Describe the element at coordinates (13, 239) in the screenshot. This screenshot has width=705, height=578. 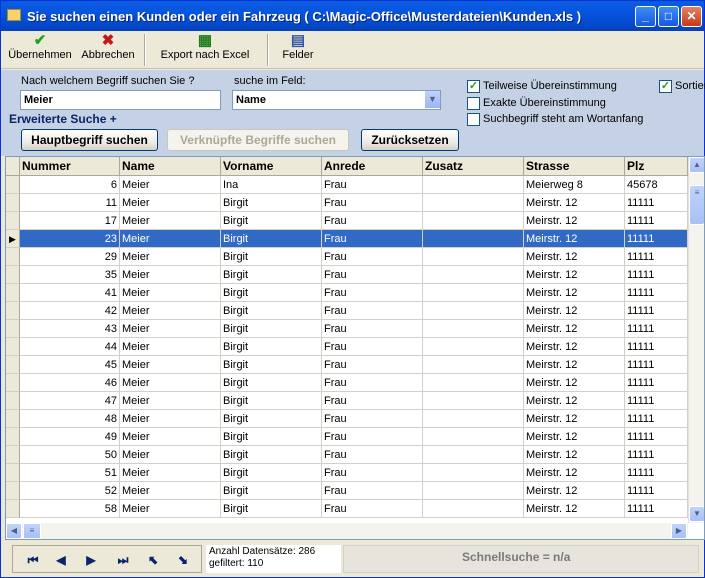
I see `row-selector: ▶` at that location.